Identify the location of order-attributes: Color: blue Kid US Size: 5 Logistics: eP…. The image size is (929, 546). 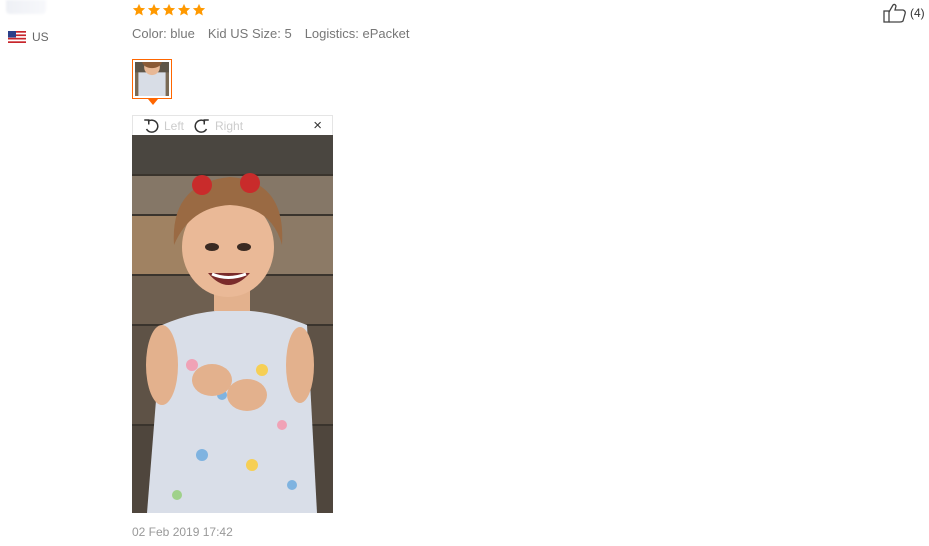
(270, 33).